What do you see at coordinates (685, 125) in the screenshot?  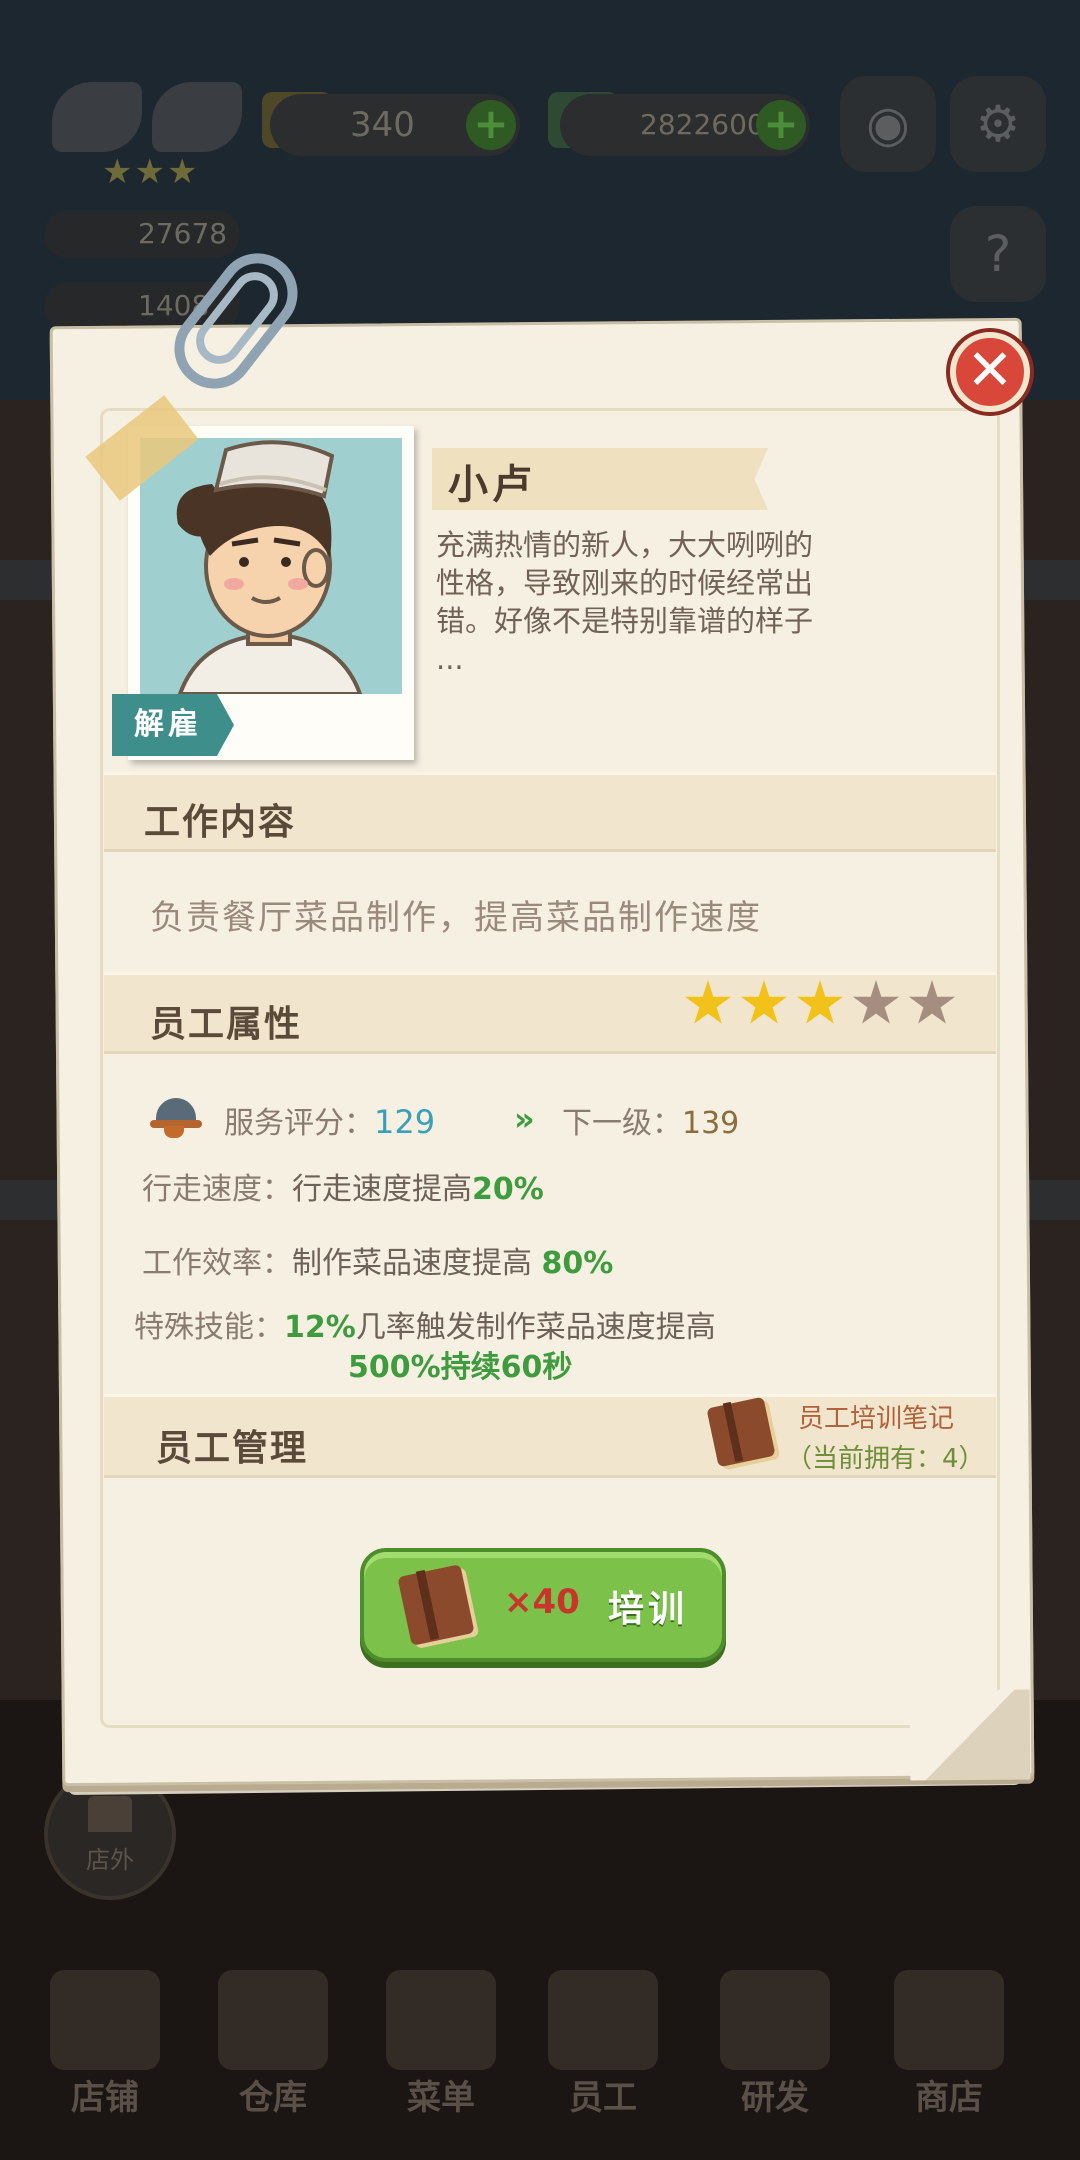 I see `cash-counter: 2822600 +` at bounding box center [685, 125].